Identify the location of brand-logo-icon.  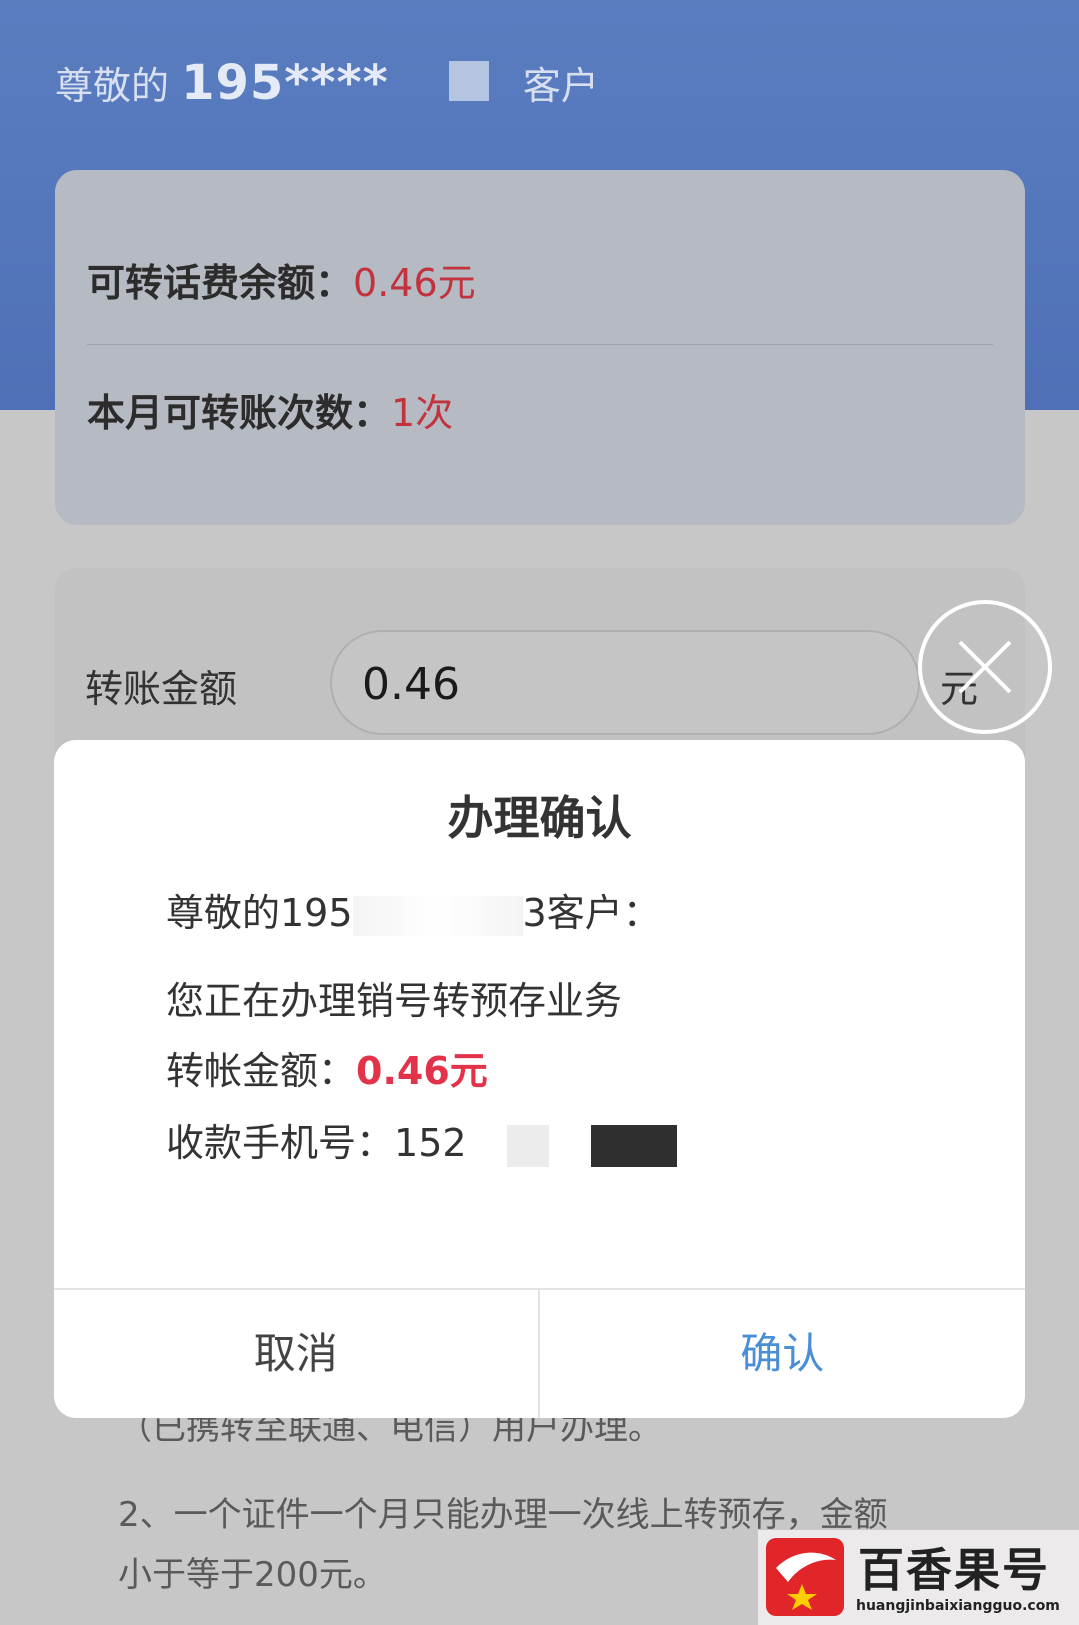
(805, 1577).